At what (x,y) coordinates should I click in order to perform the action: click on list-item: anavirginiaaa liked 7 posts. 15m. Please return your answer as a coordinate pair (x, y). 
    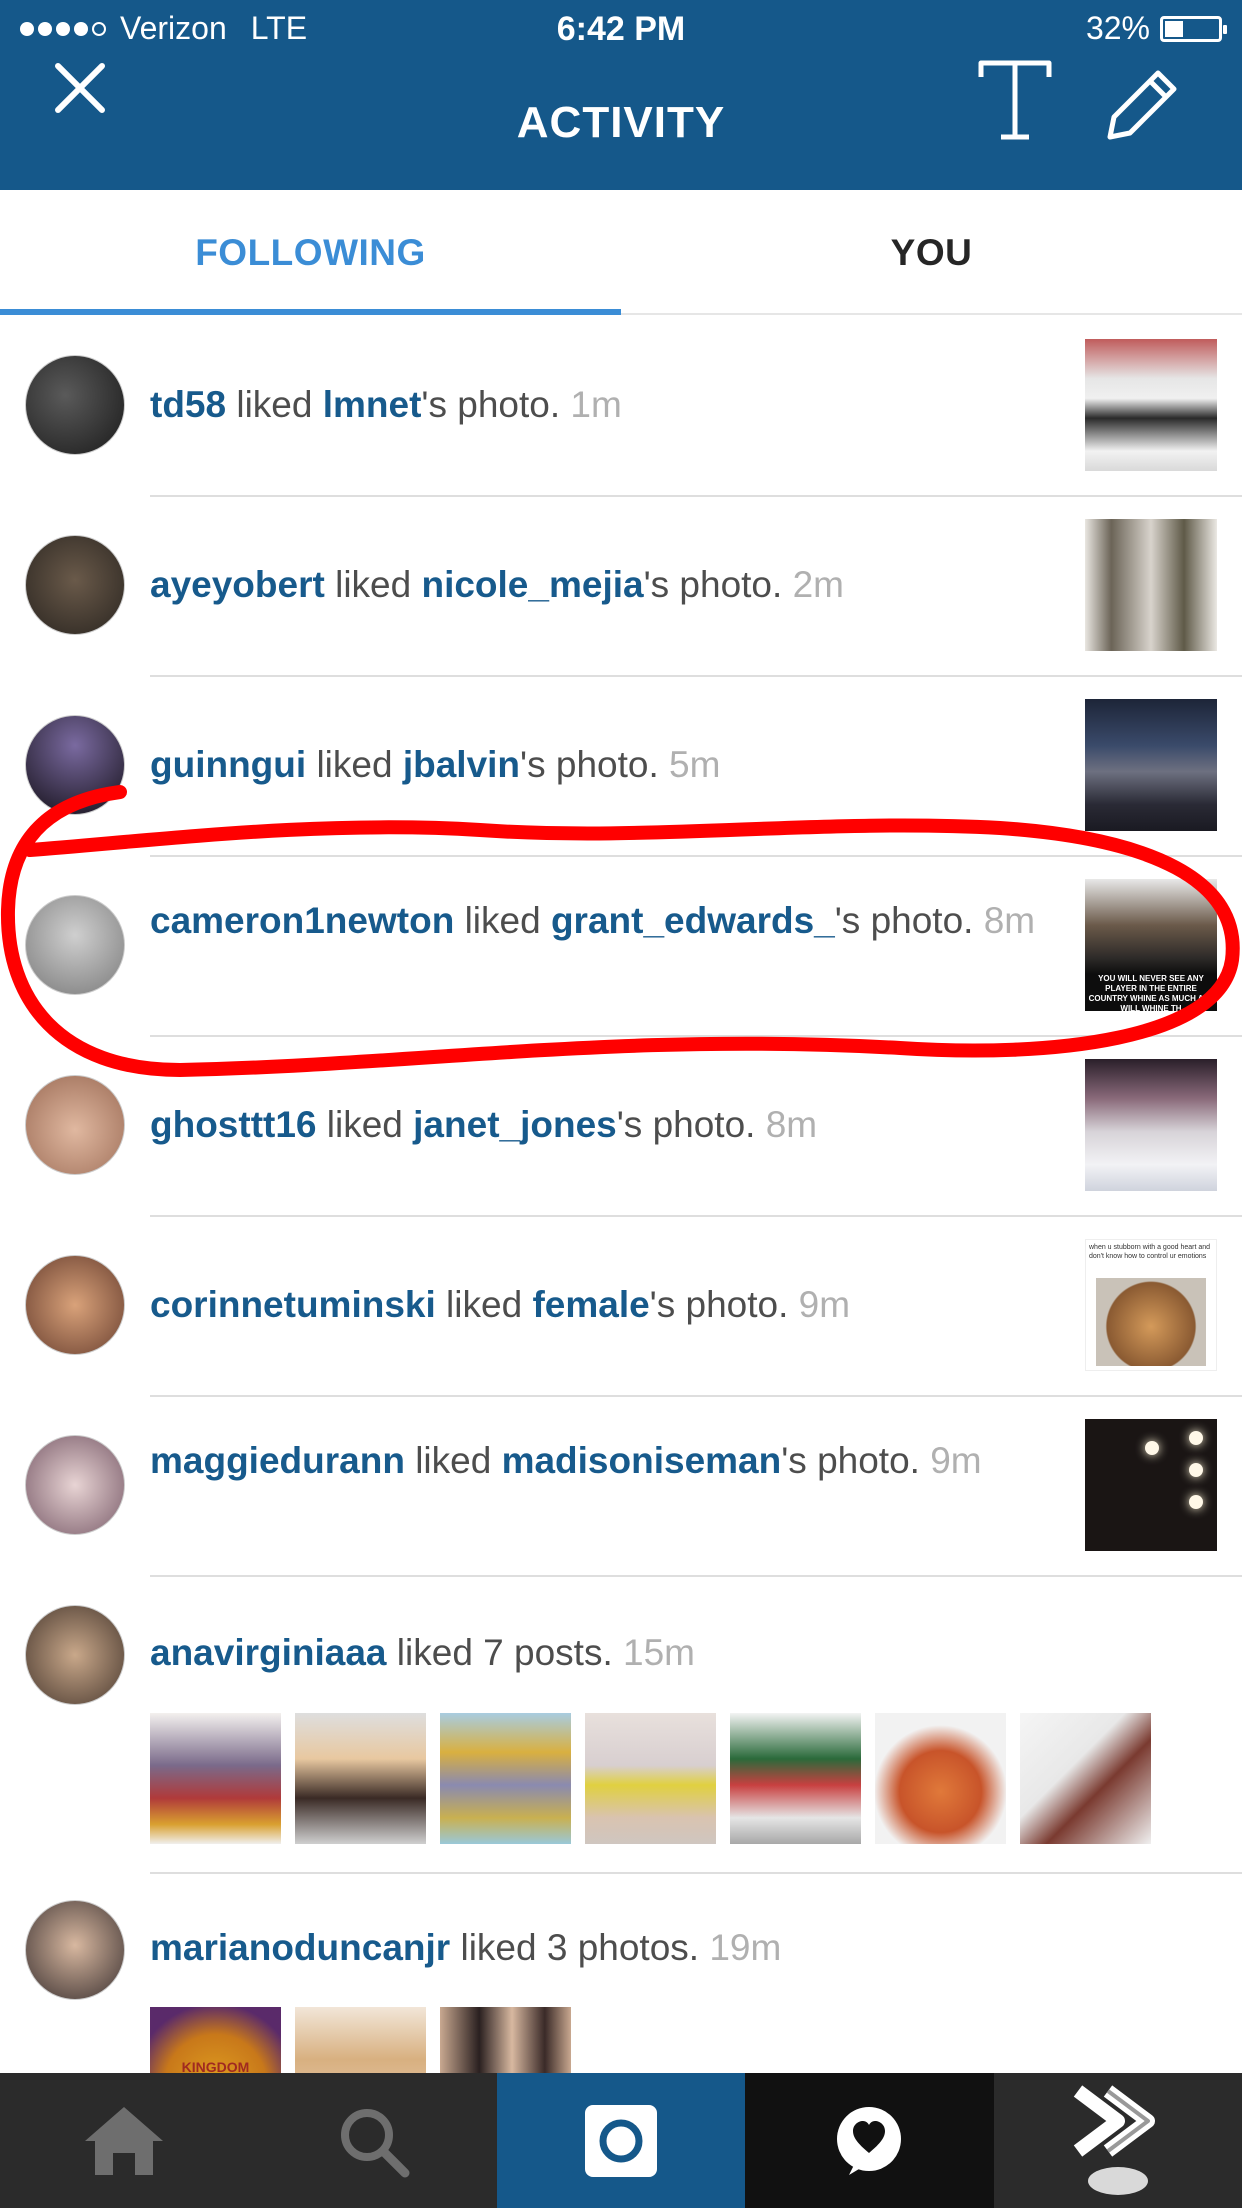
    Looking at the image, I should click on (621, 1725).